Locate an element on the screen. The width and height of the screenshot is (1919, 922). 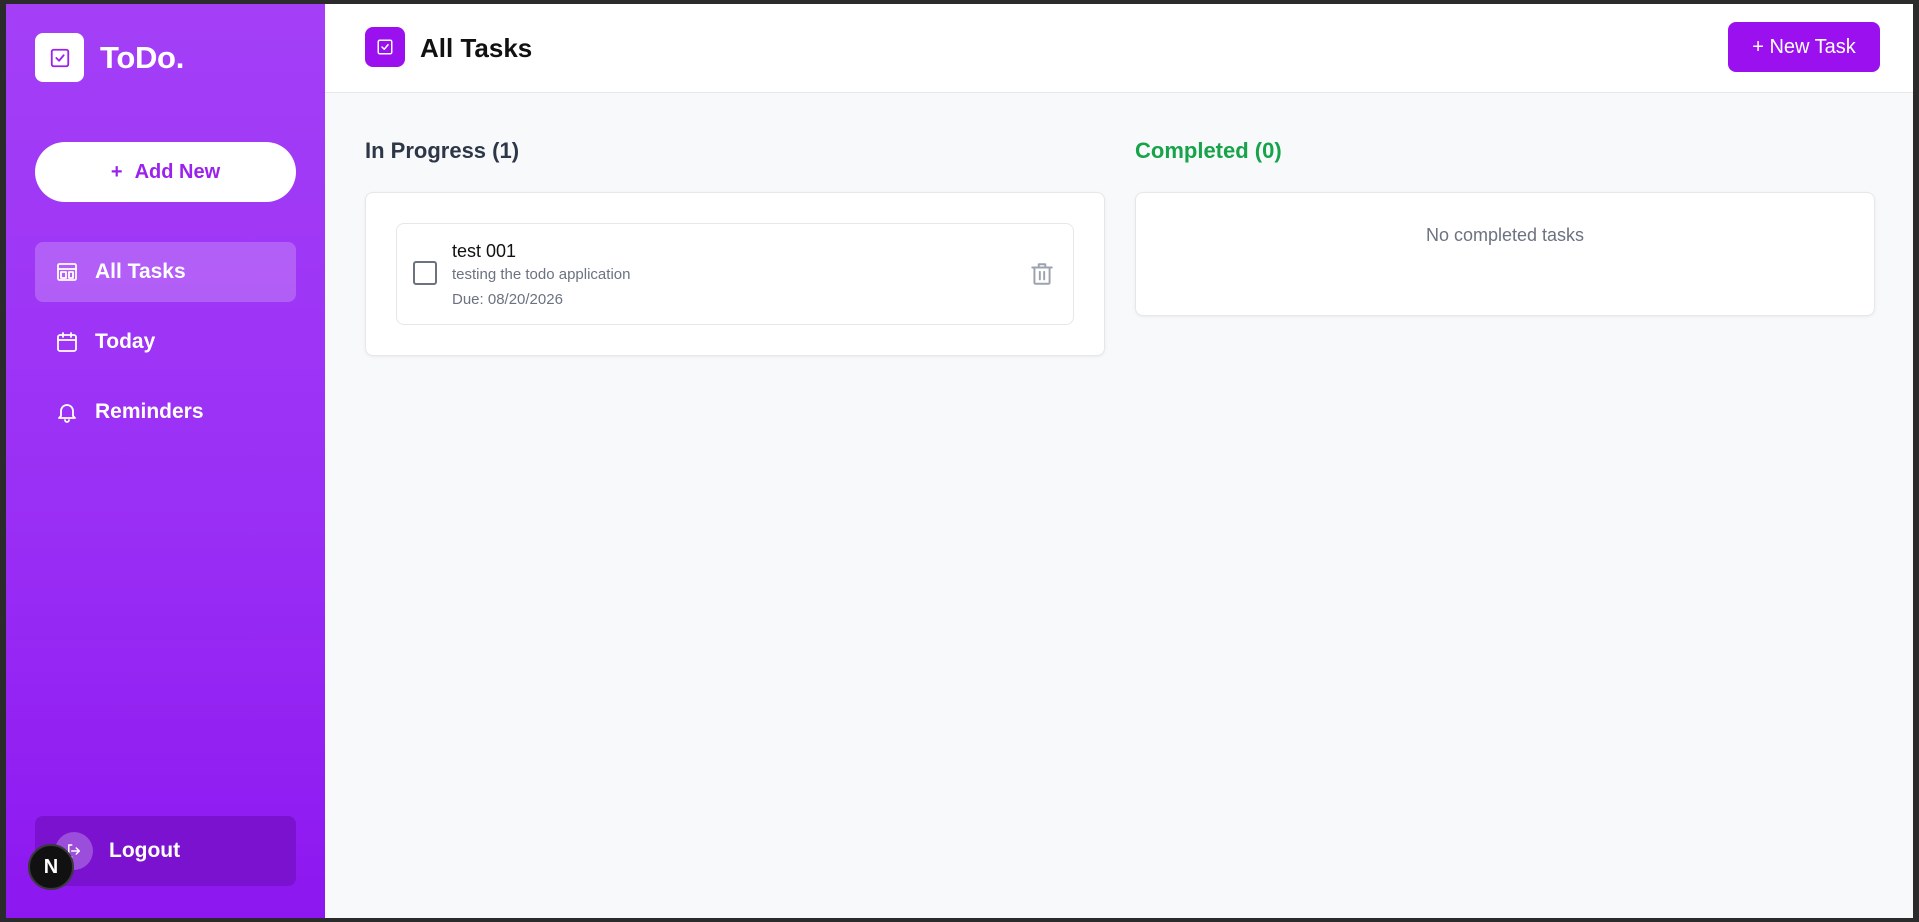
bell-icon is located at coordinates (67, 412).